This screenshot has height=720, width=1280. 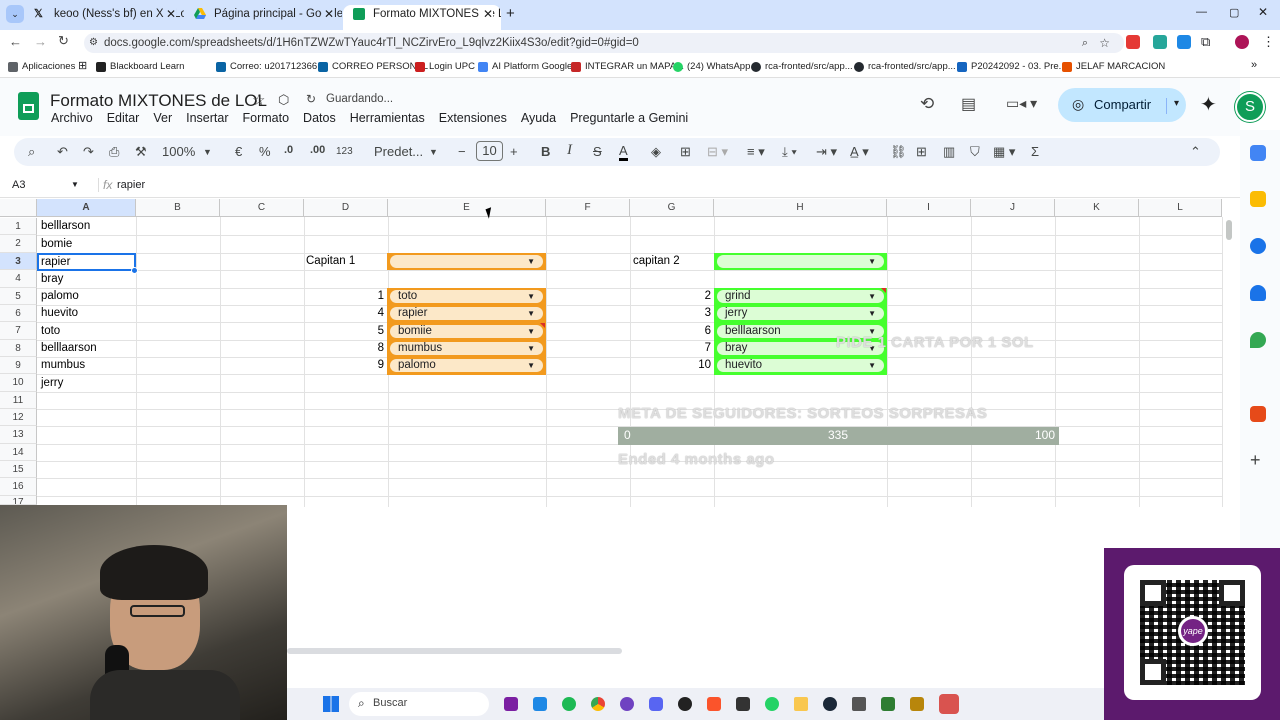 I want to click on player-dropdown: grind ▼, so click(x=800, y=296).